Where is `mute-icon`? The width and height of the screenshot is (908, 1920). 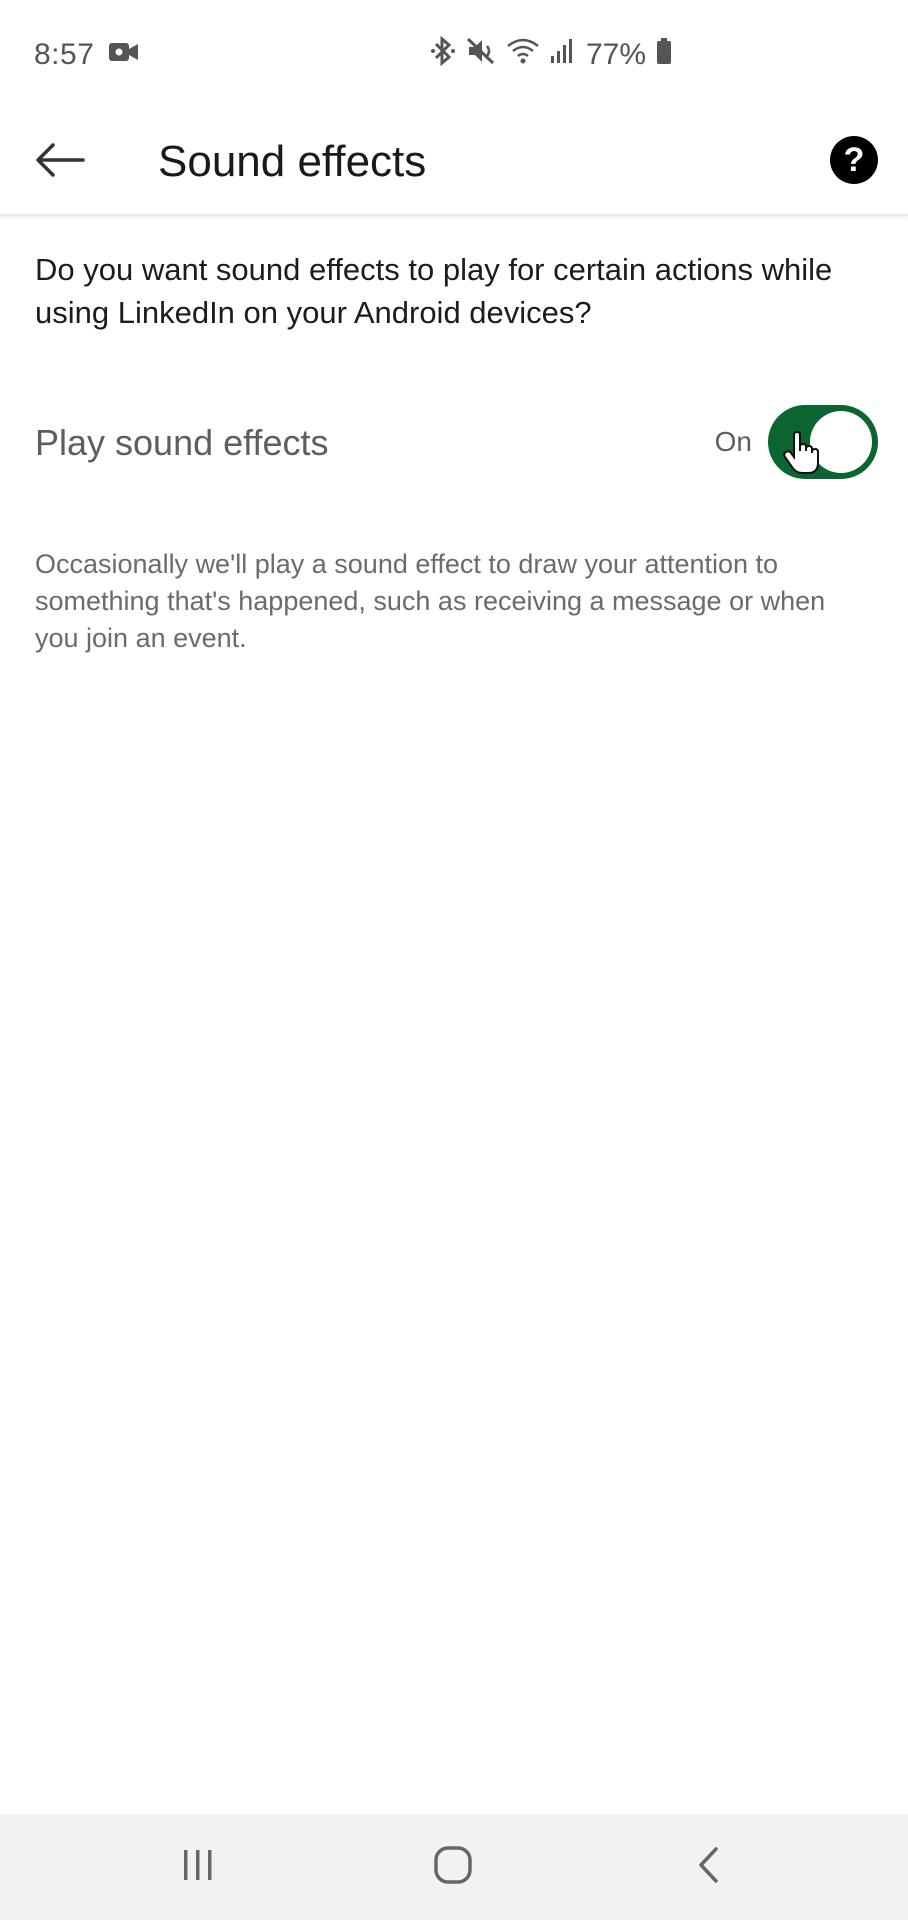 mute-icon is located at coordinates (481, 55).